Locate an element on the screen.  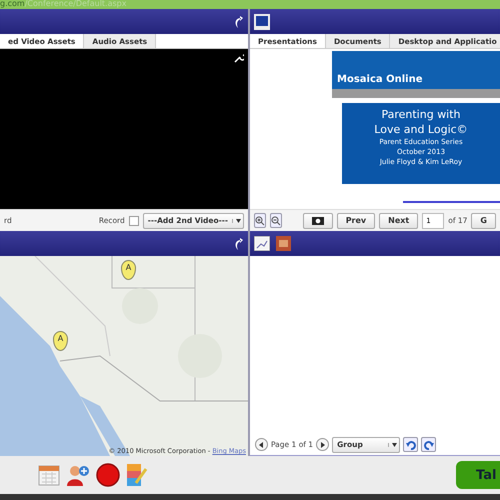
camera-icon is located at coordinates (318, 220).